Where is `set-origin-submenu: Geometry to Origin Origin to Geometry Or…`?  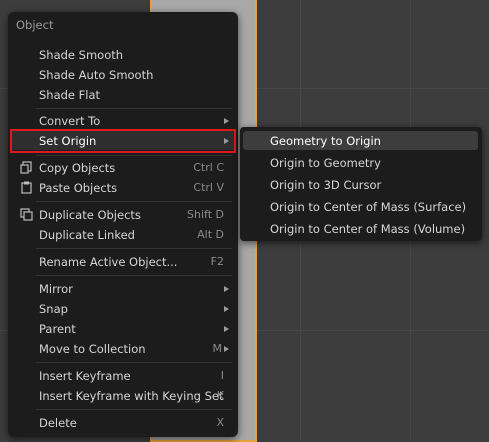
set-origin-submenu: Geometry to Origin Origin to Geometry Or… is located at coordinates (361, 184).